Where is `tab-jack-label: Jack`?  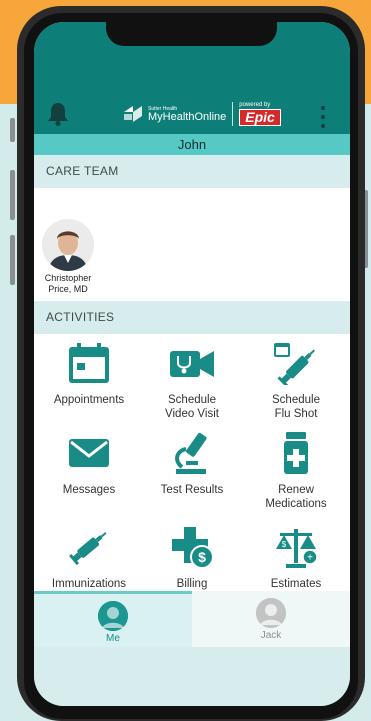
tab-jack-label: Jack is located at coordinates (271, 635).